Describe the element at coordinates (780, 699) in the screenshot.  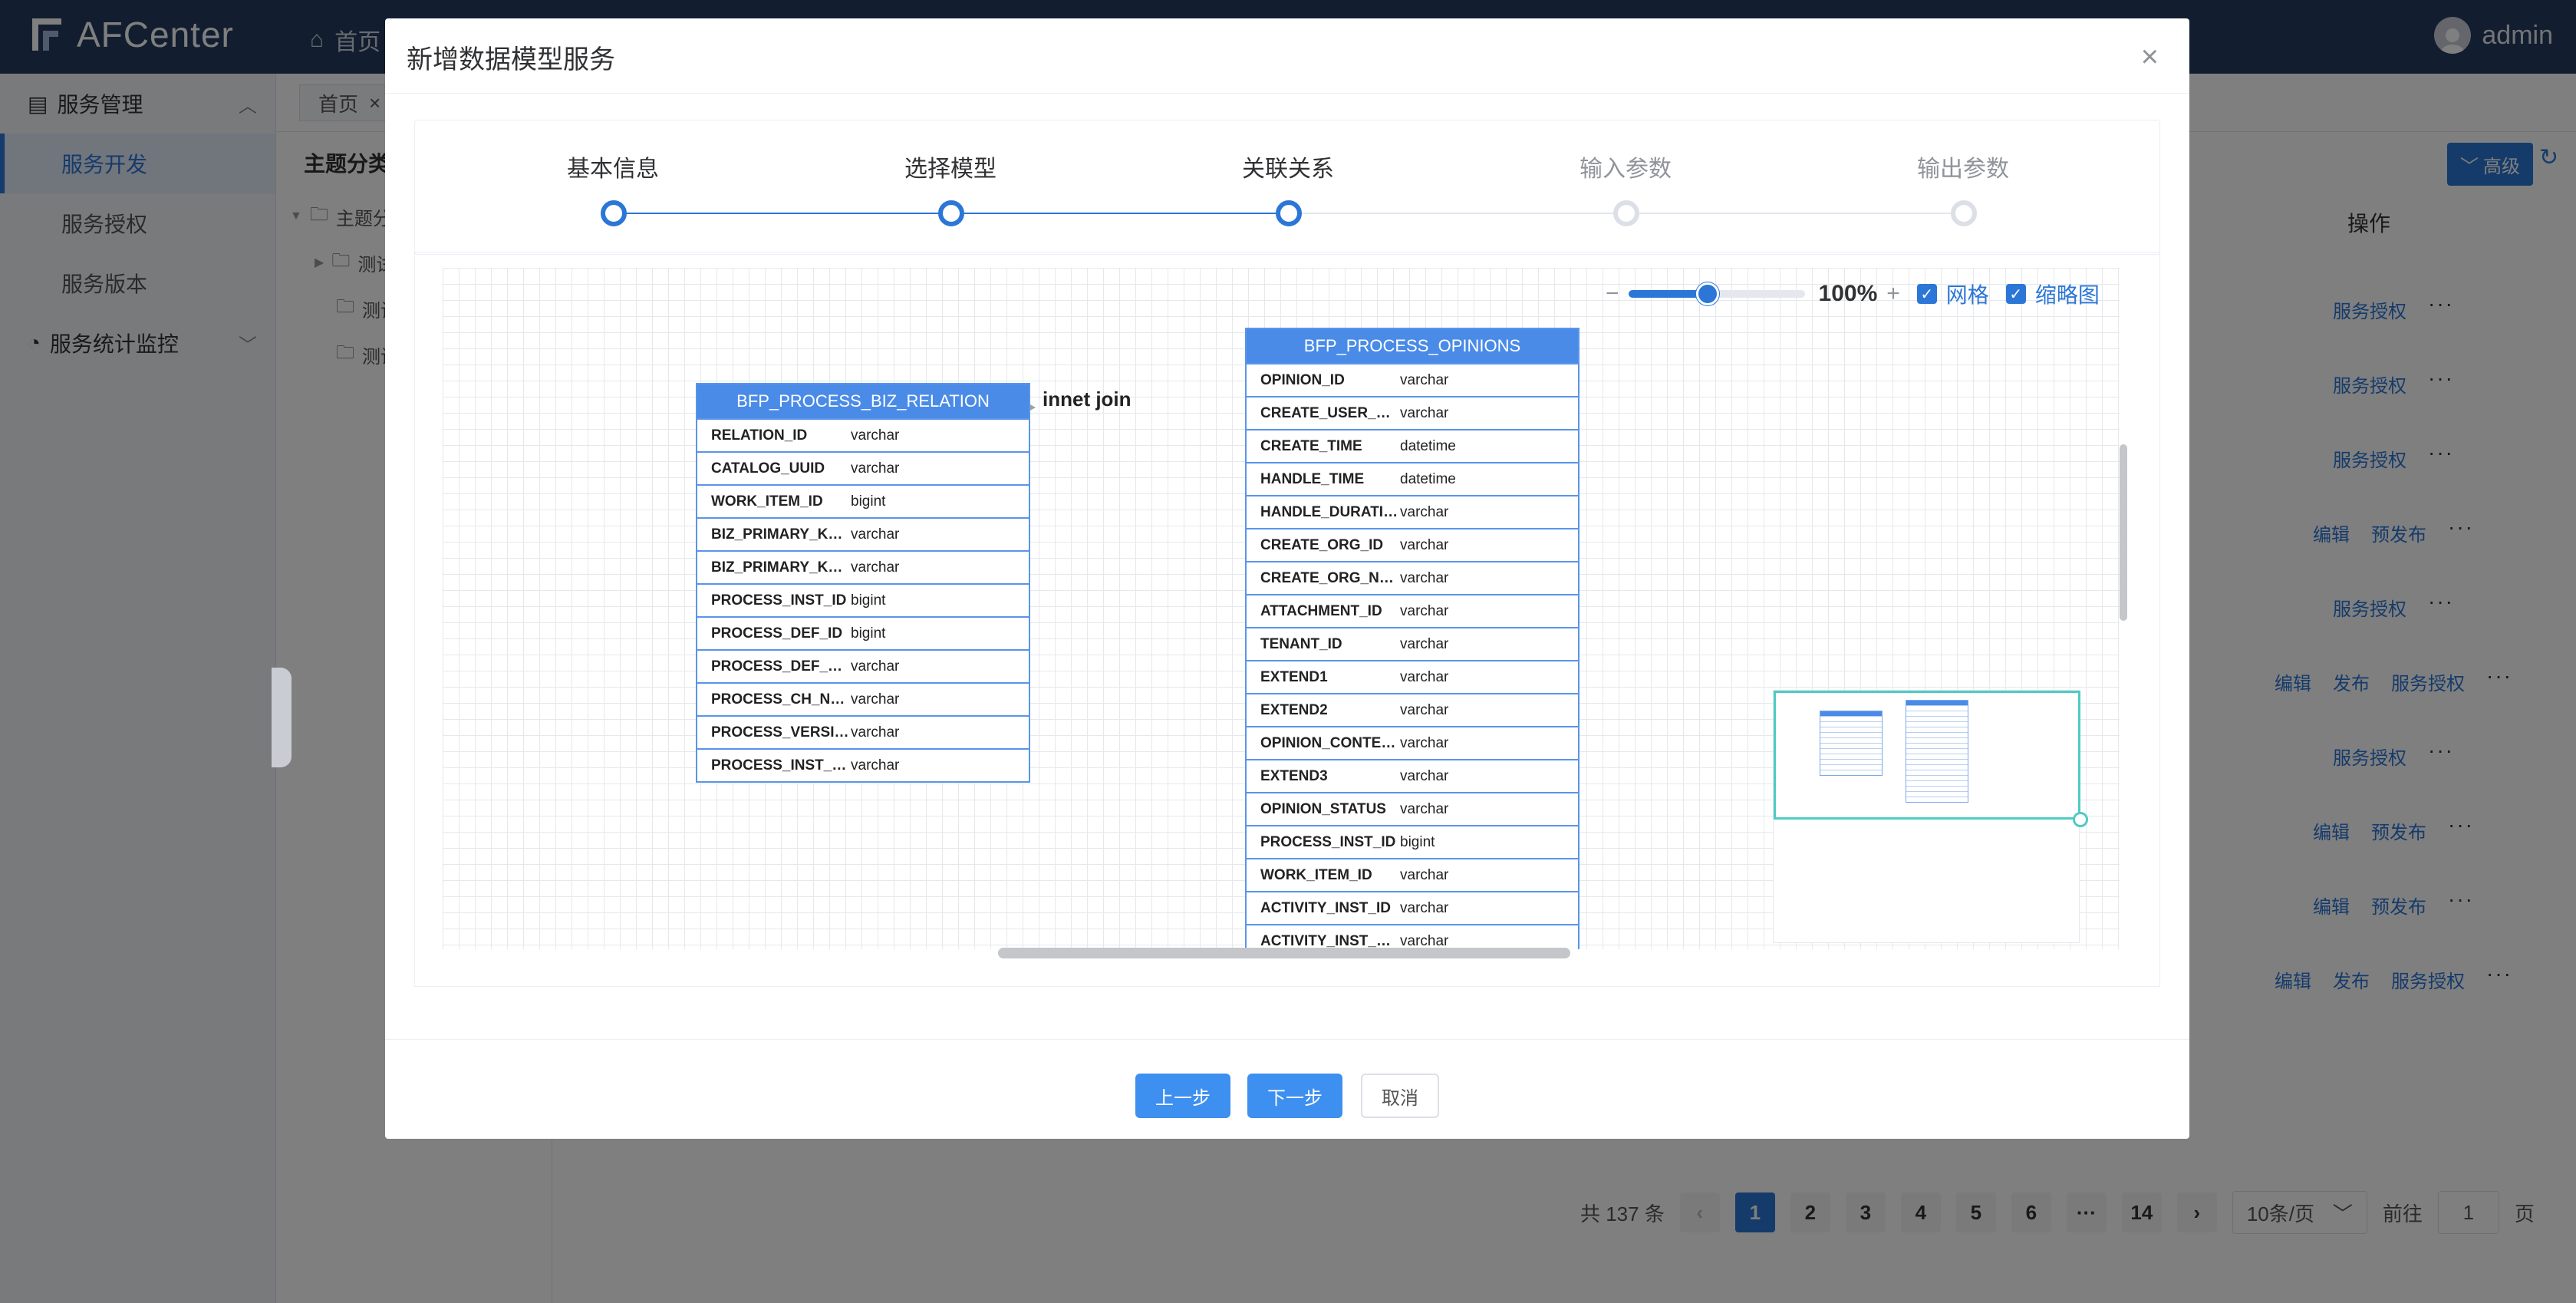
I see `field-name: PROCESS_CH_NAME` at that location.